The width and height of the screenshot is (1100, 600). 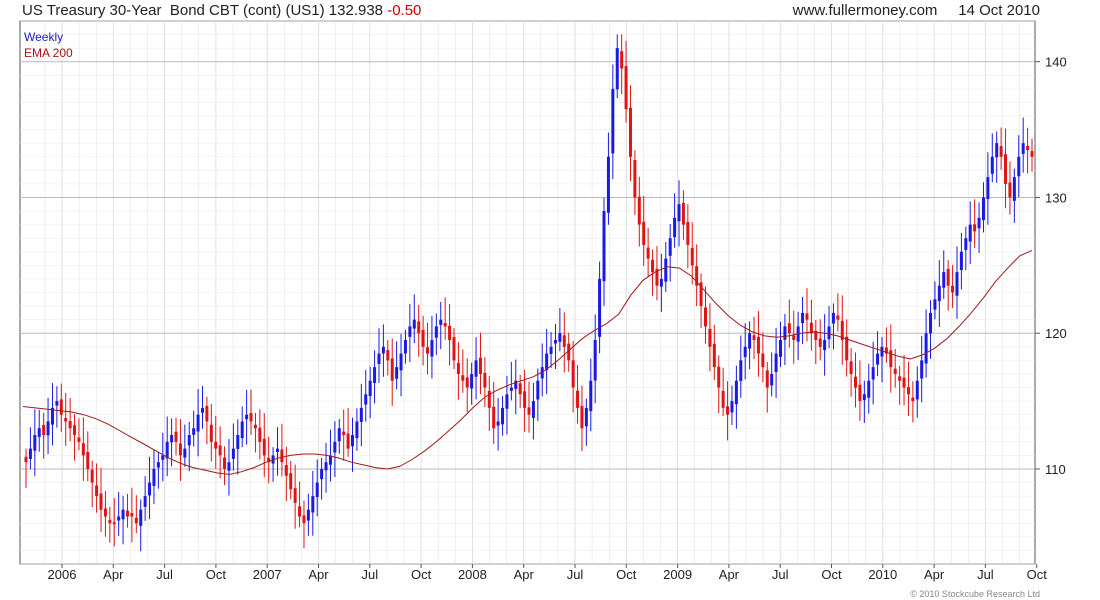 What do you see at coordinates (677, 574) in the screenshot?
I see `x-tick-label: 2009` at bounding box center [677, 574].